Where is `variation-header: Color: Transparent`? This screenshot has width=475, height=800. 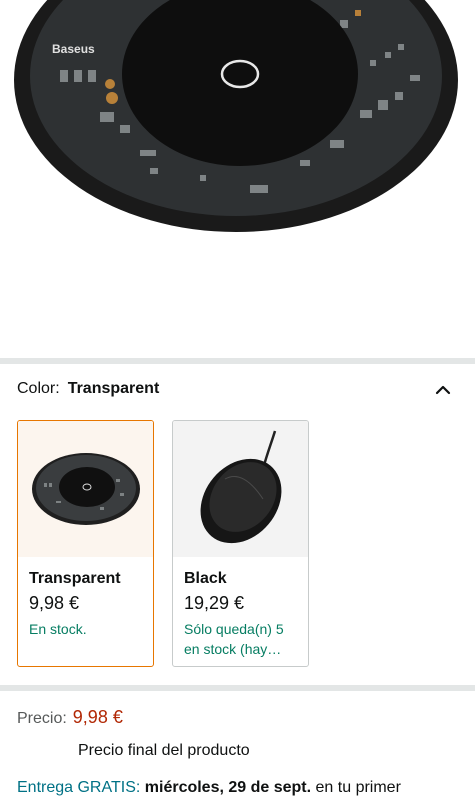
variation-header: Color: Transparent is located at coordinates (236, 391).